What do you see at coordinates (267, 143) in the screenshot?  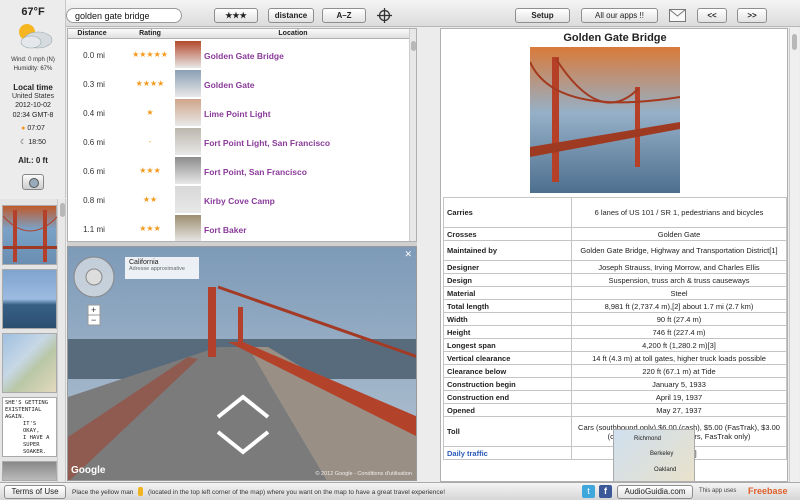 I see `row-location: Fort Point Light, San Francisco` at bounding box center [267, 143].